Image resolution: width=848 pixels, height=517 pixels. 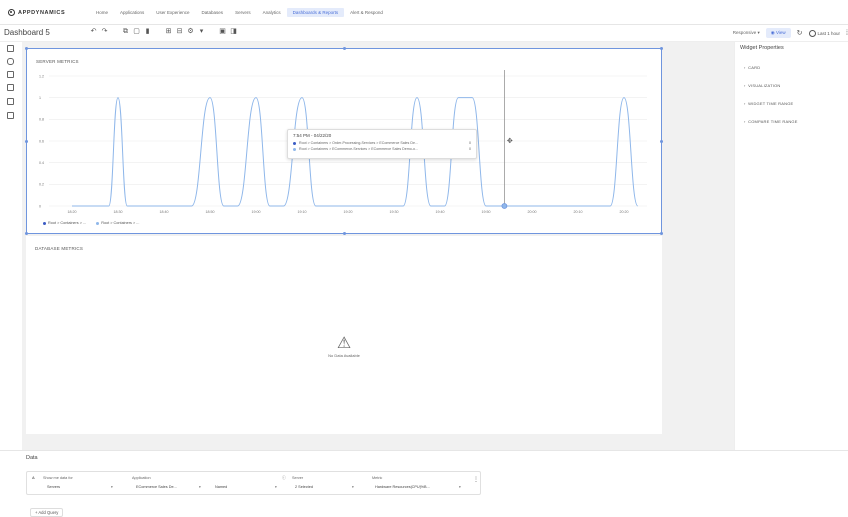 I want to click on distribute-icon: ⊟, so click(x=179, y=32).